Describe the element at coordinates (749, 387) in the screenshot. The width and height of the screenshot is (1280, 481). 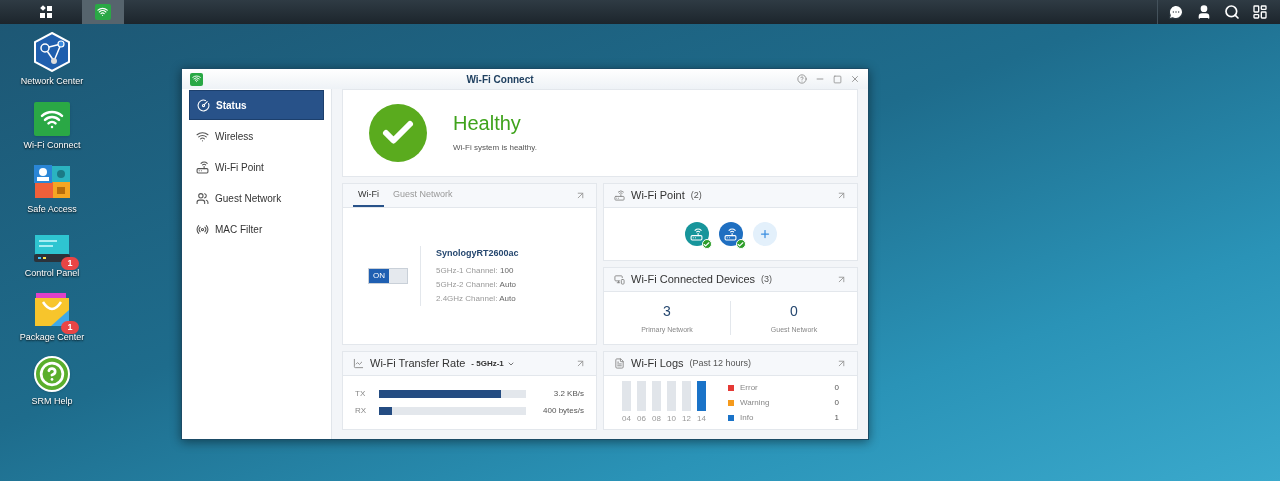
I see `legend-label: Error` at that location.